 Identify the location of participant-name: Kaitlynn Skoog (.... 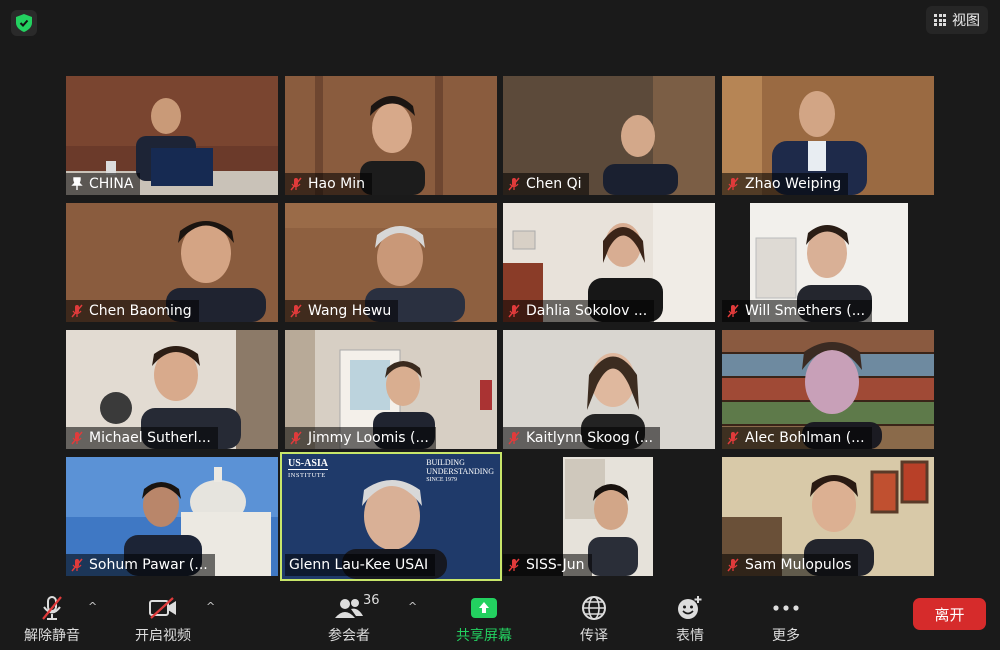
(590, 438).